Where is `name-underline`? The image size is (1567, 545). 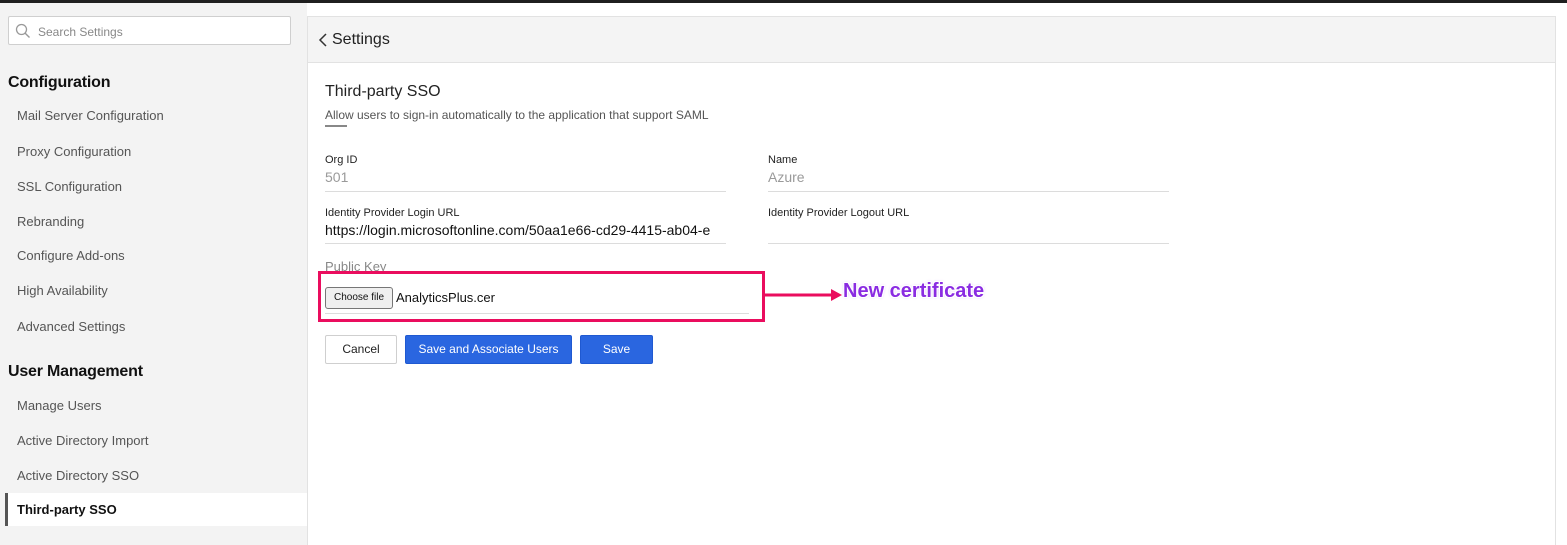 name-underline is located at coordinates (968, 191).